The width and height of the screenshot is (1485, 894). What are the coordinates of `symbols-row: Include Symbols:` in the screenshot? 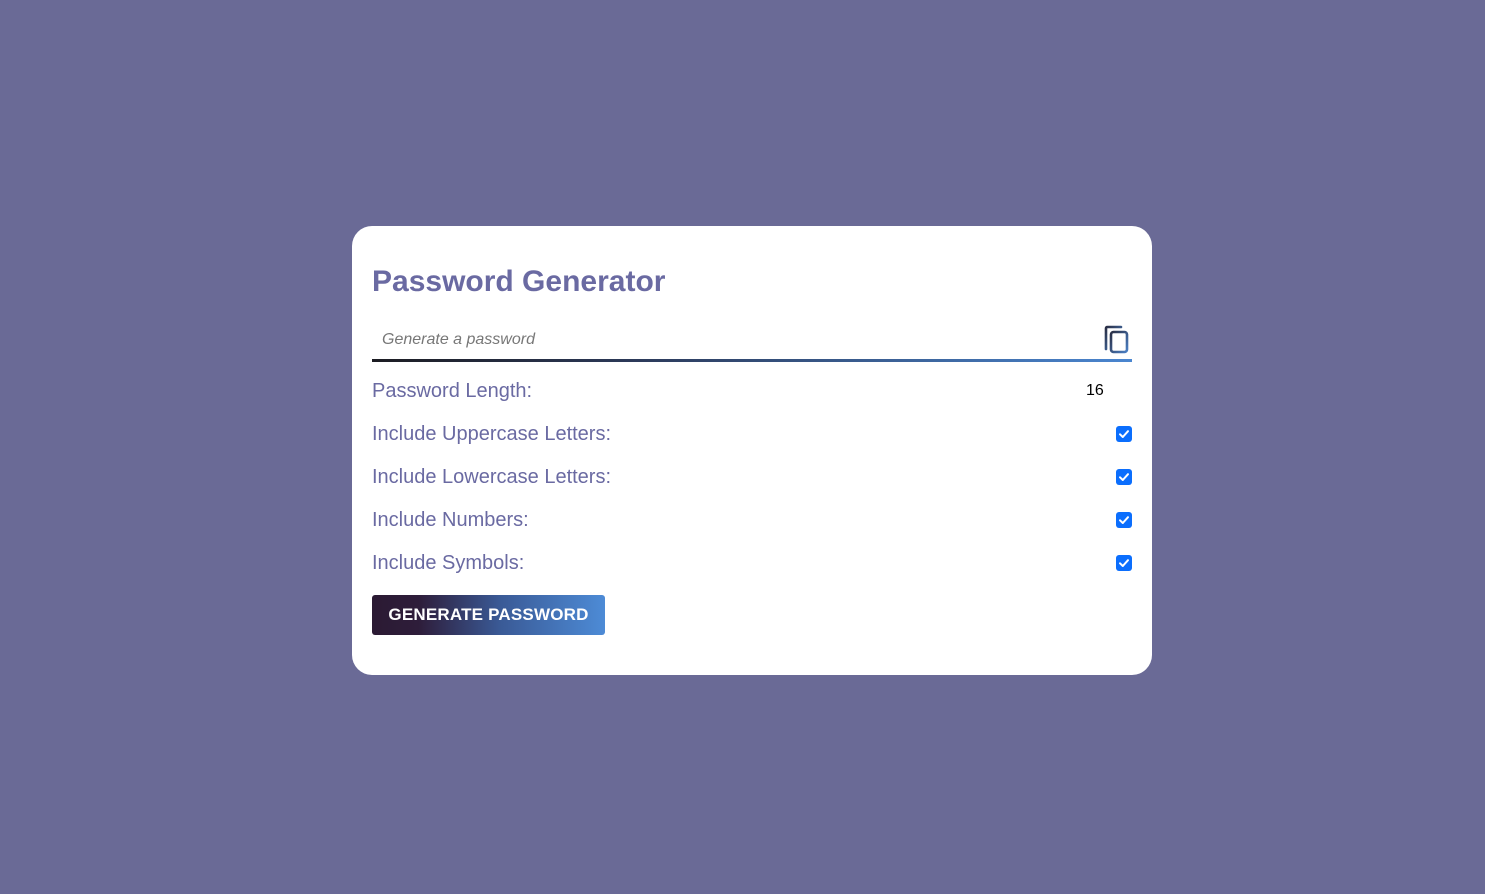 It's located at (752, 563).